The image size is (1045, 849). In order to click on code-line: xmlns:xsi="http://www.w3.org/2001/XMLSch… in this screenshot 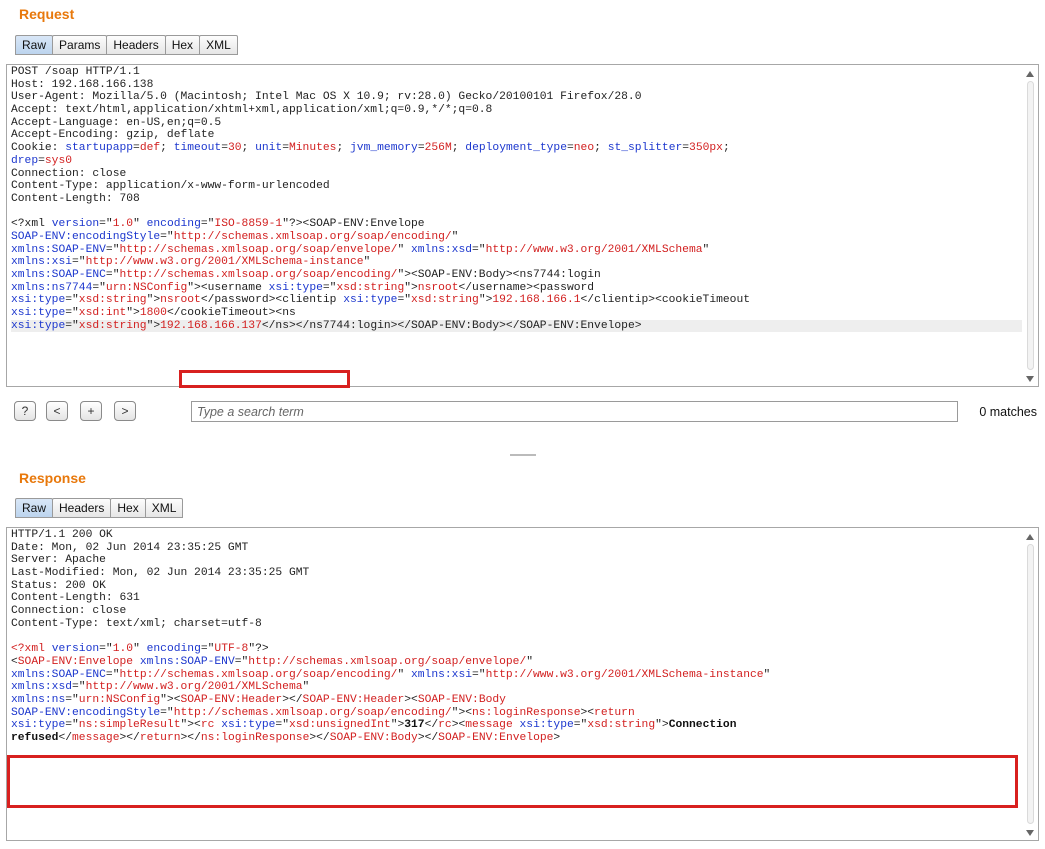, I will do `click(516, 262)`.